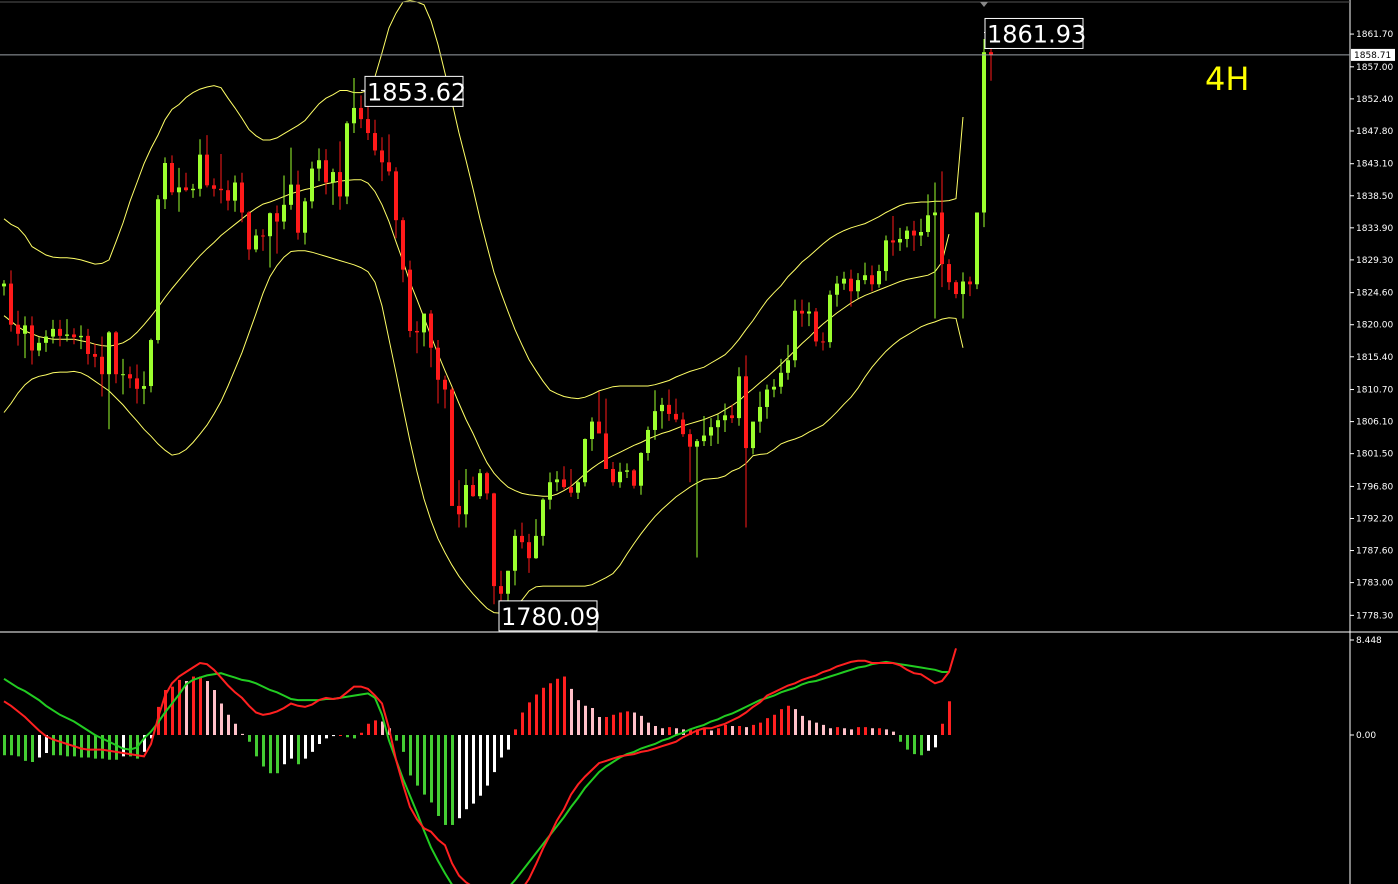  I want to click on price-tick-label: 1843.10, so click(1374, 165).